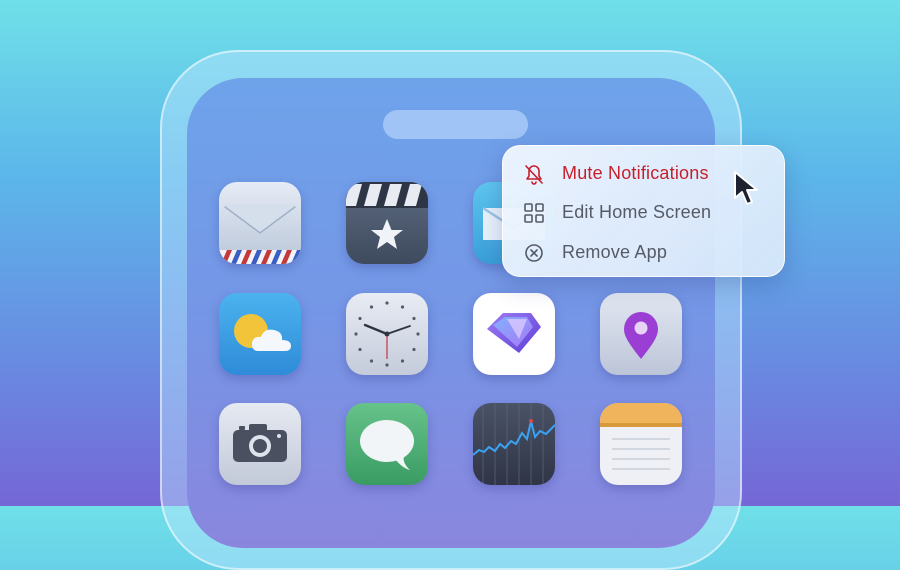 The height and width of the screenshot is (570, 900). What do you see at coordinates (534, 253) in the screenshot?
I see `x-circle-icon` at bounding box center [534, 253].